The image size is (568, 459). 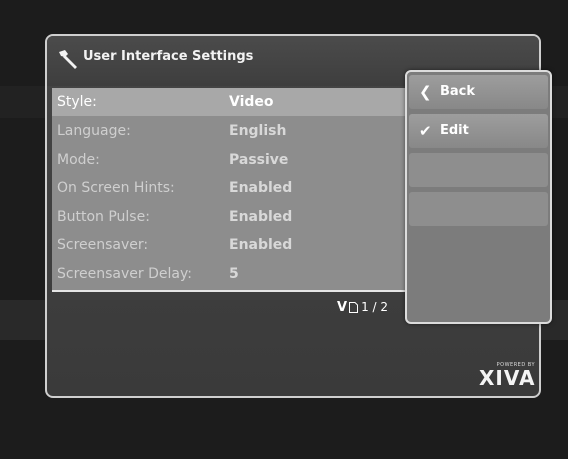 What do you see at coordinates (251, 102) in the screenshot?
I see `setting-value: Video` at bounding box center [251, 102].